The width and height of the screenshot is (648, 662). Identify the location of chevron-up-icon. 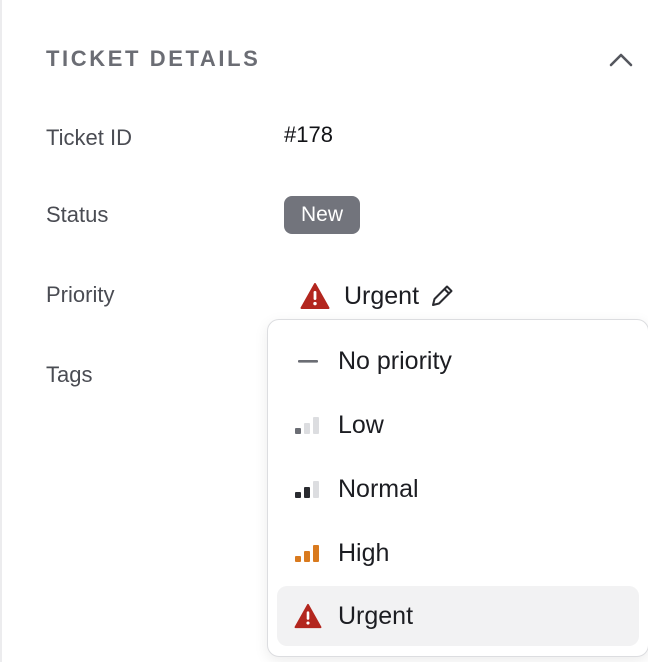
(621, 60).